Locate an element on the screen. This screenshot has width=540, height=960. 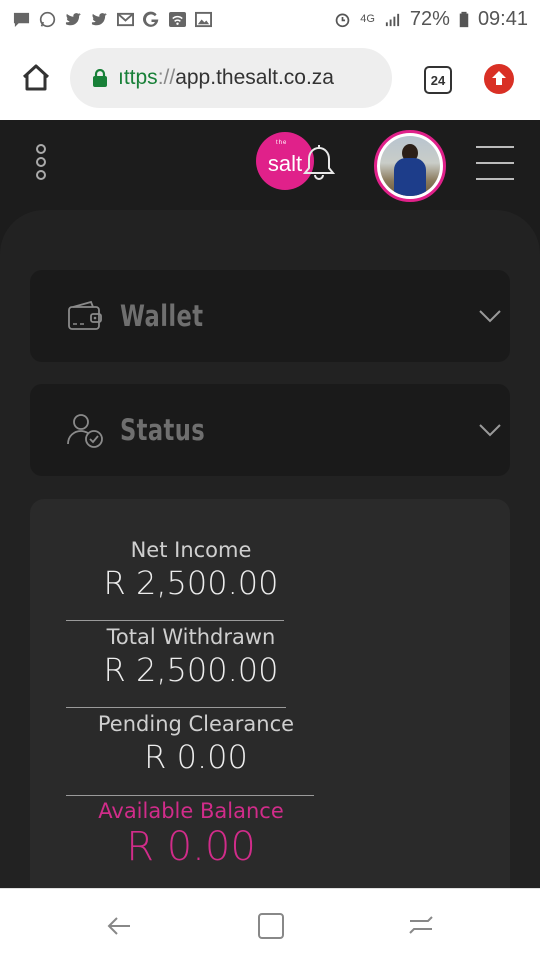
bell-icon is located at coordinates (319, 163).